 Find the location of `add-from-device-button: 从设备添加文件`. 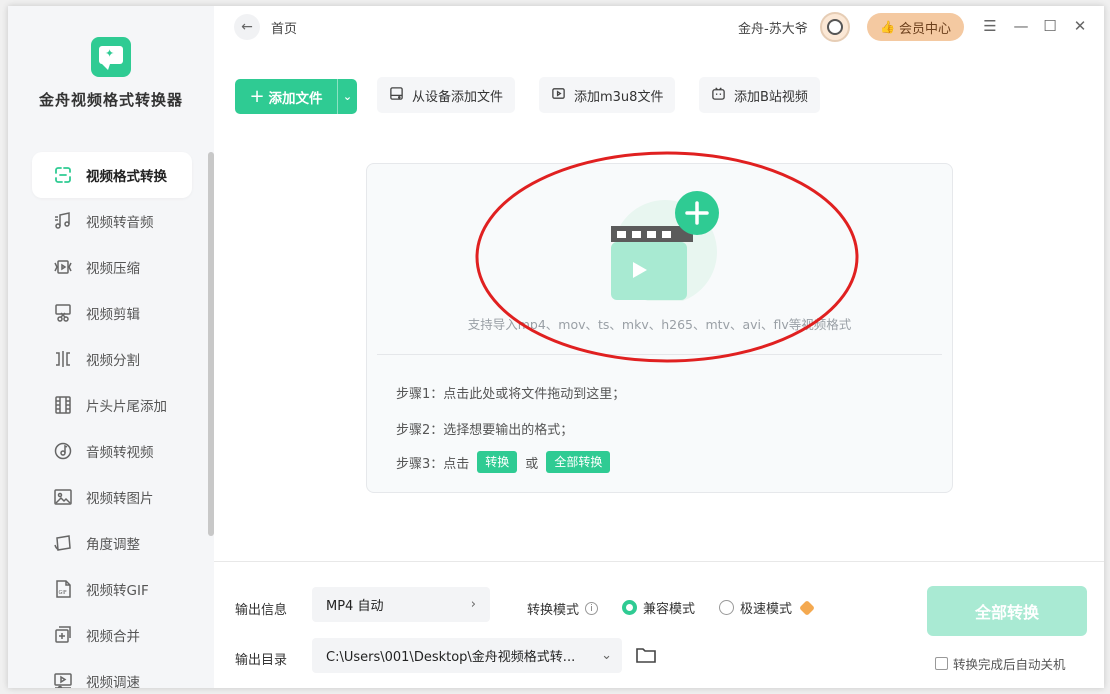

add-from-device-button: 从设备添加文件 is located at coordinates (446, 95).